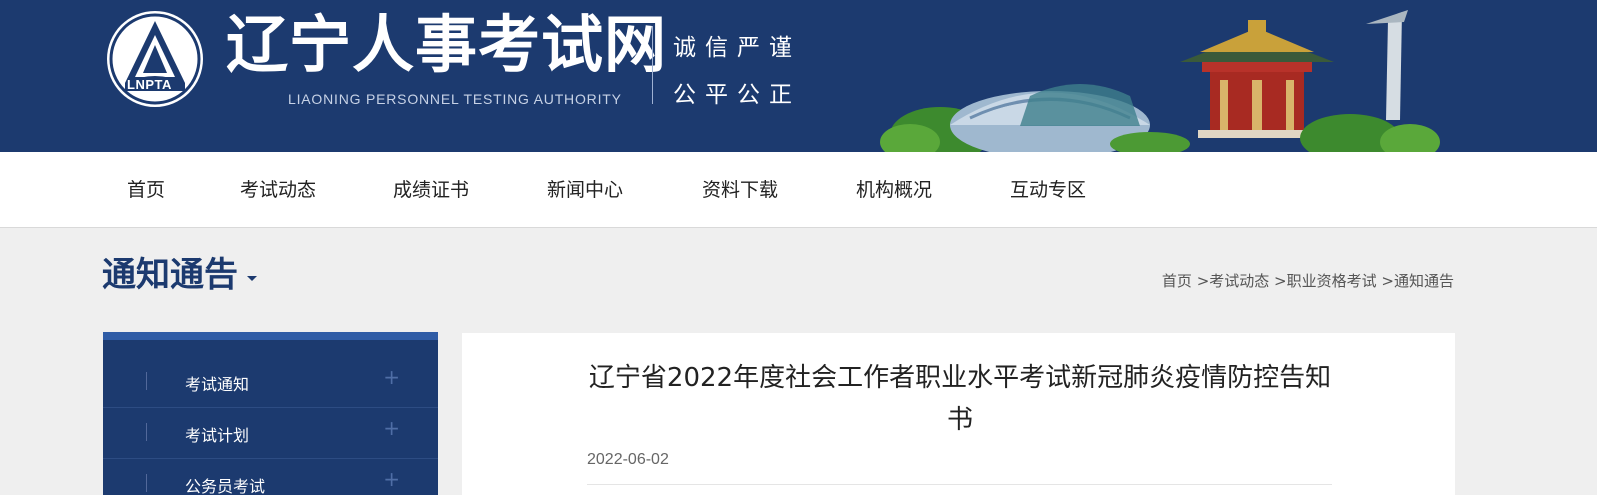  Describe the element at coordinates (146, 190) in the screenshot. I see `nav-item-home: 首页` at that location.